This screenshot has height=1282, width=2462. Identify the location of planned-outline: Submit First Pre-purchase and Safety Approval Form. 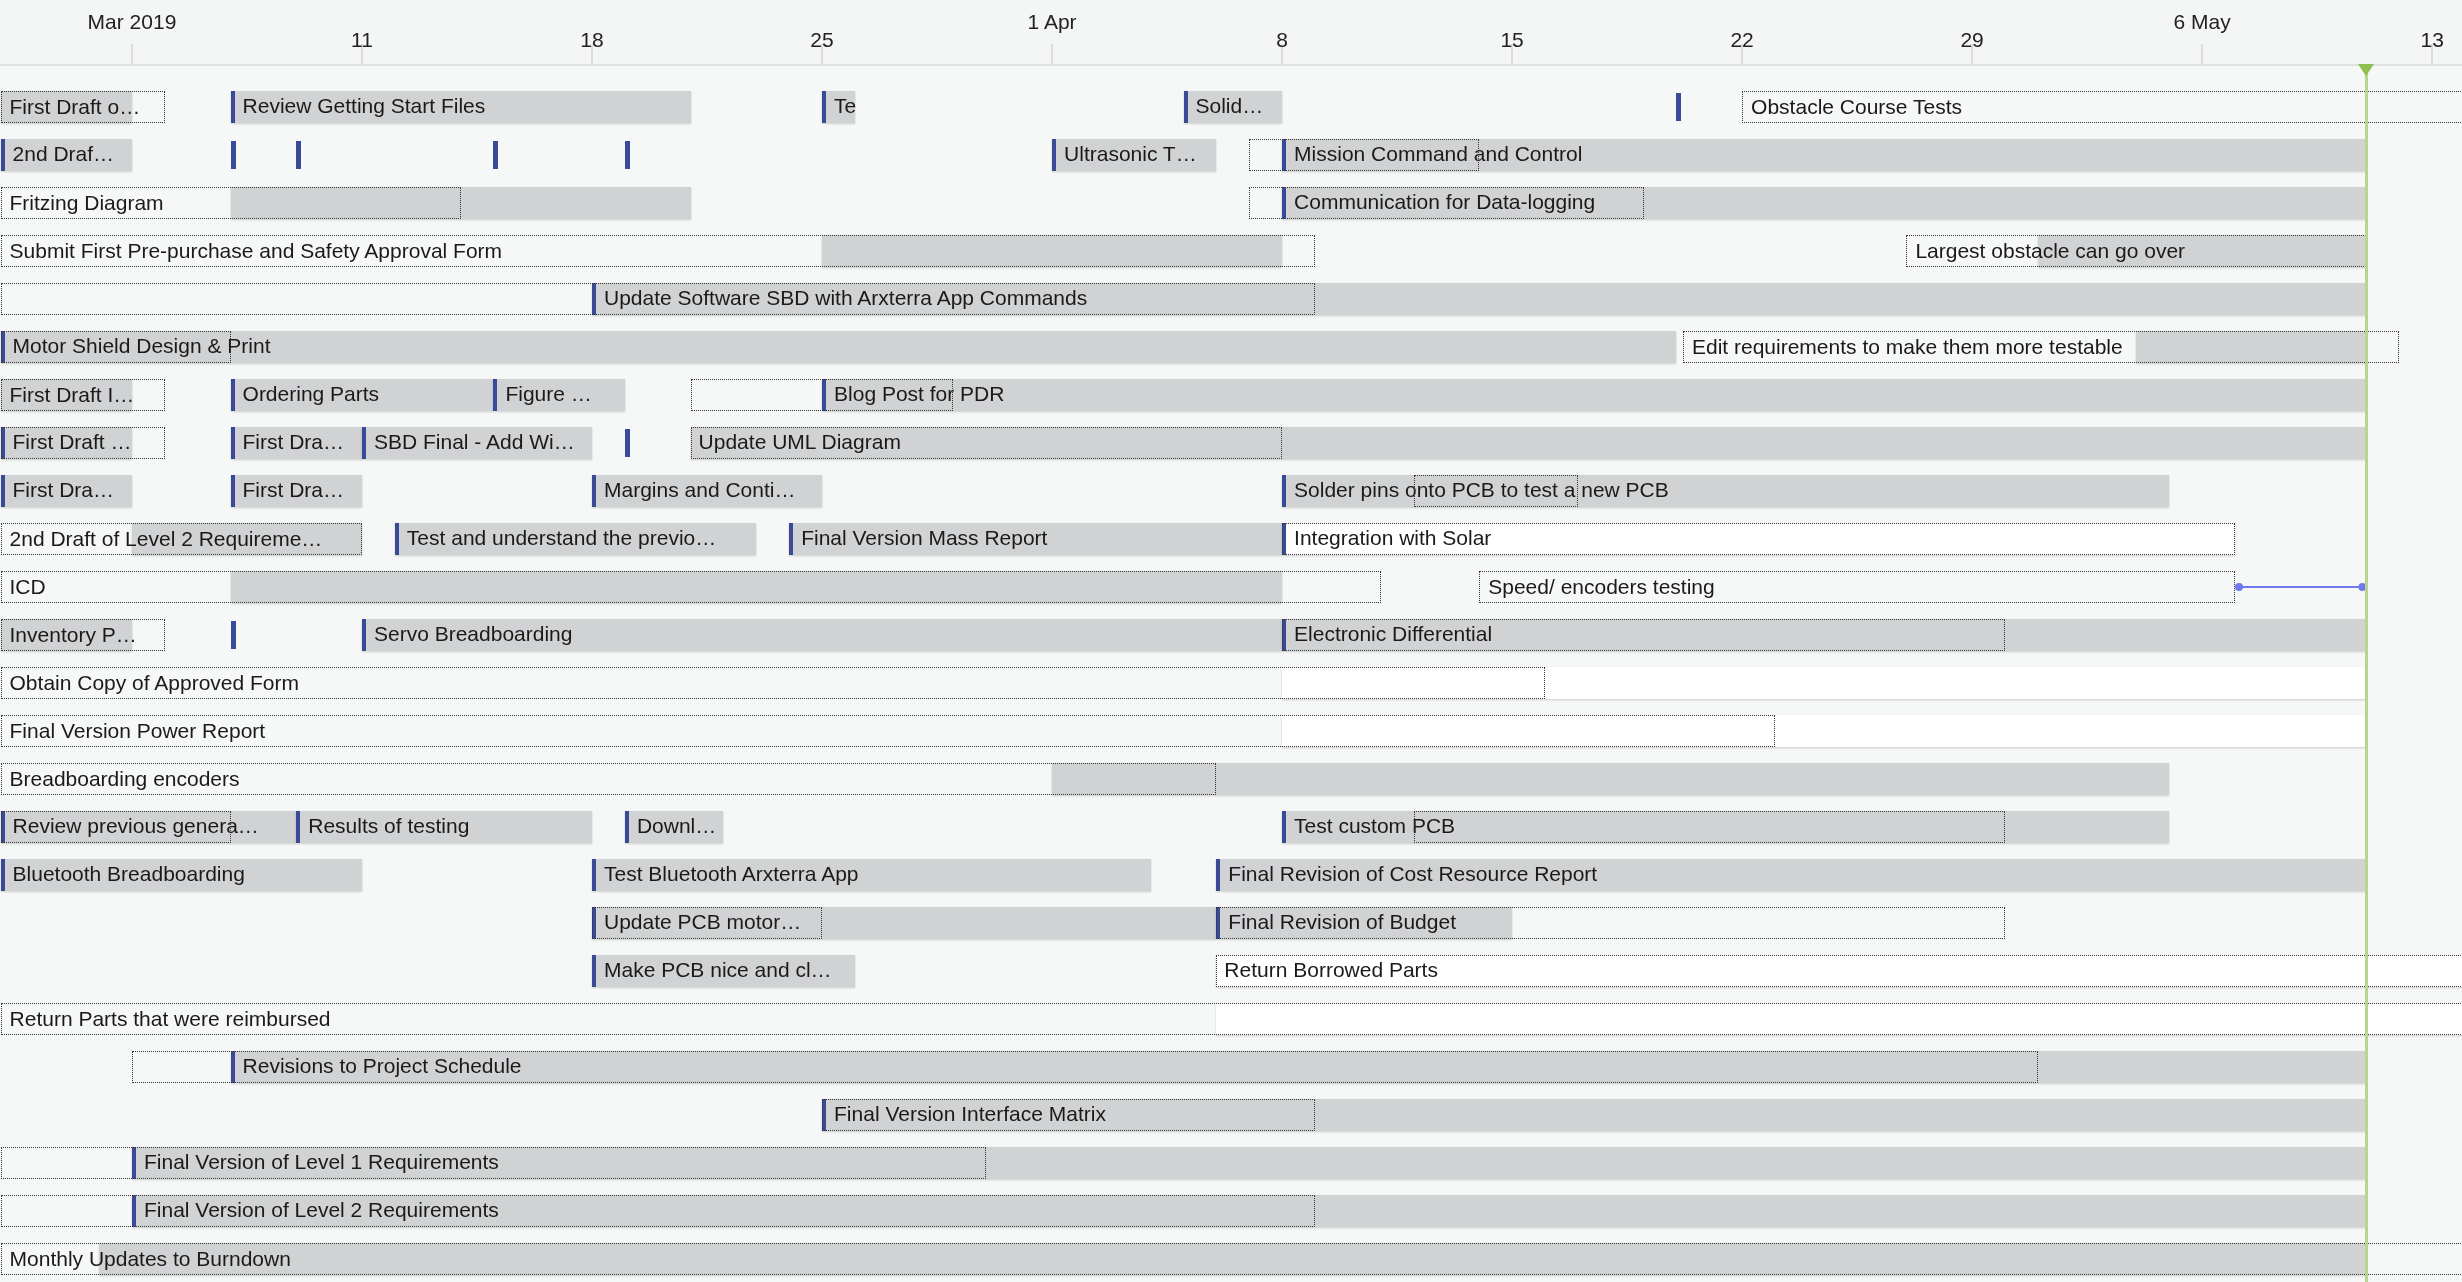
(657, 251).